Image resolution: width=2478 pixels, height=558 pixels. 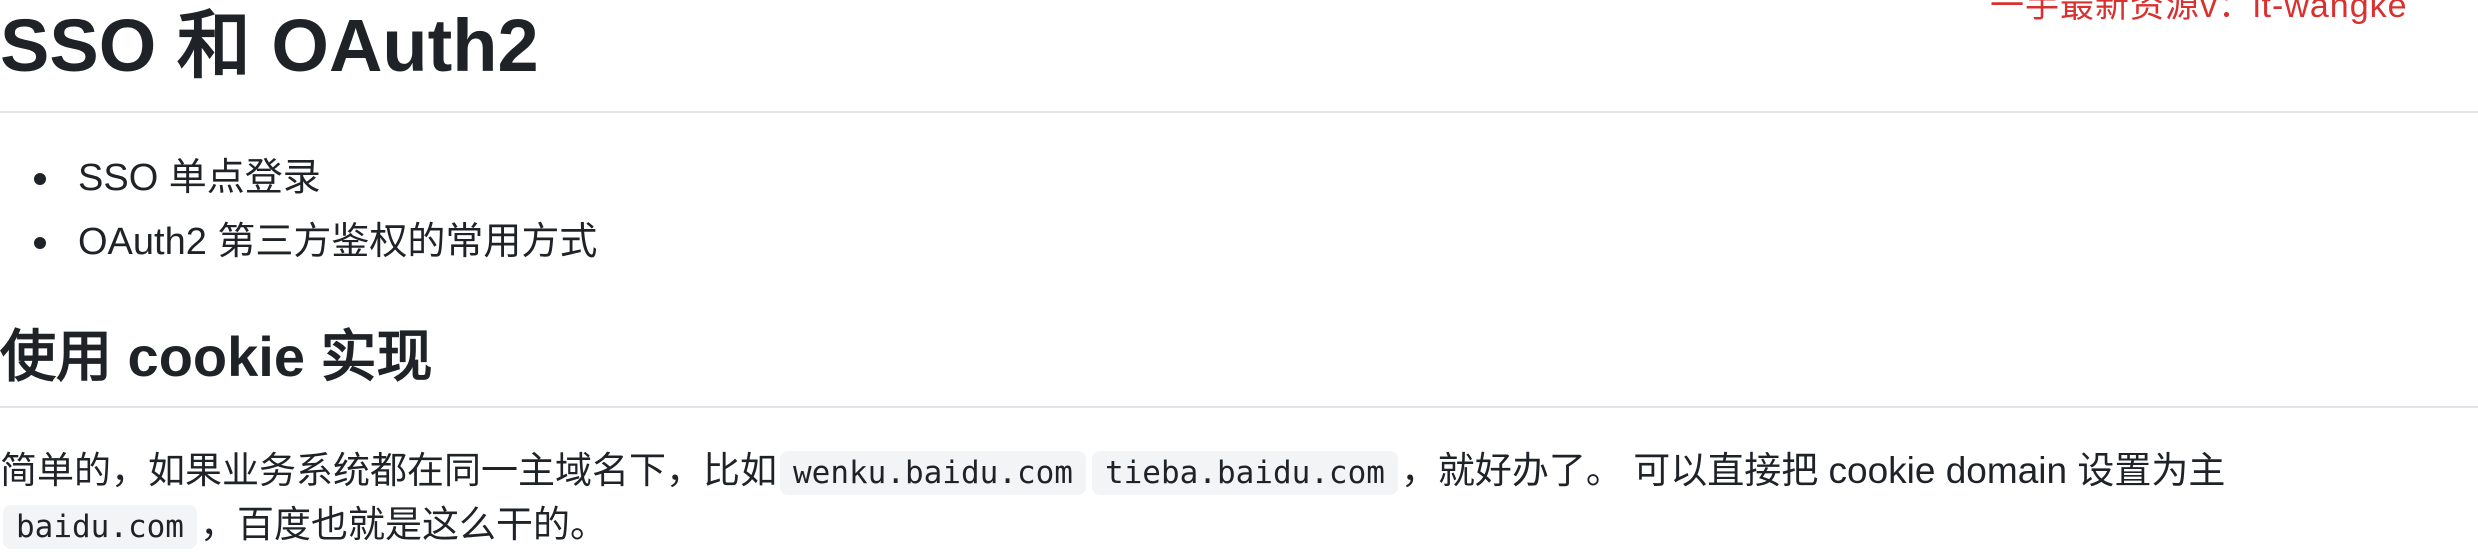 What do you see at coordinates (388, 470) in the screenshot?
I see `paragraph-text: 简单的，如果业务系统都在同一主域名下，比如` at bounding box center [388, 470].